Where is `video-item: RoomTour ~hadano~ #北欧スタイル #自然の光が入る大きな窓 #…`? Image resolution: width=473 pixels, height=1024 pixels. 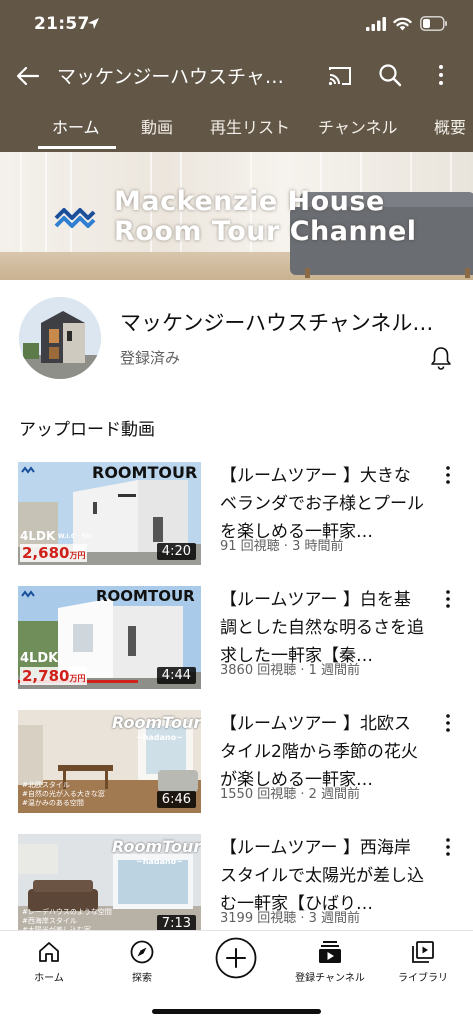 video-item: RoomTour ~hadano~ #北欧スタイル #自然の光が入る大きな窓 #… is located at coordinates (236, 765).